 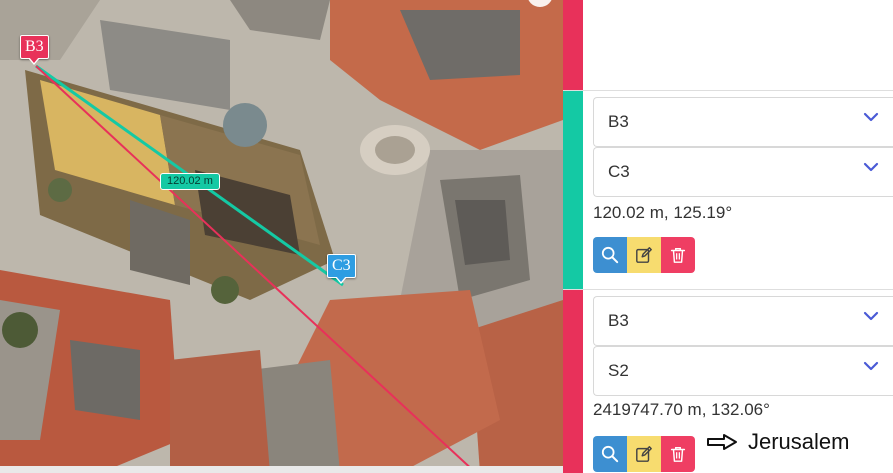 What do you see at coordinates (619, 171) in the screenshot?
I see `select-value: C3` at bounding box center [619, 171].